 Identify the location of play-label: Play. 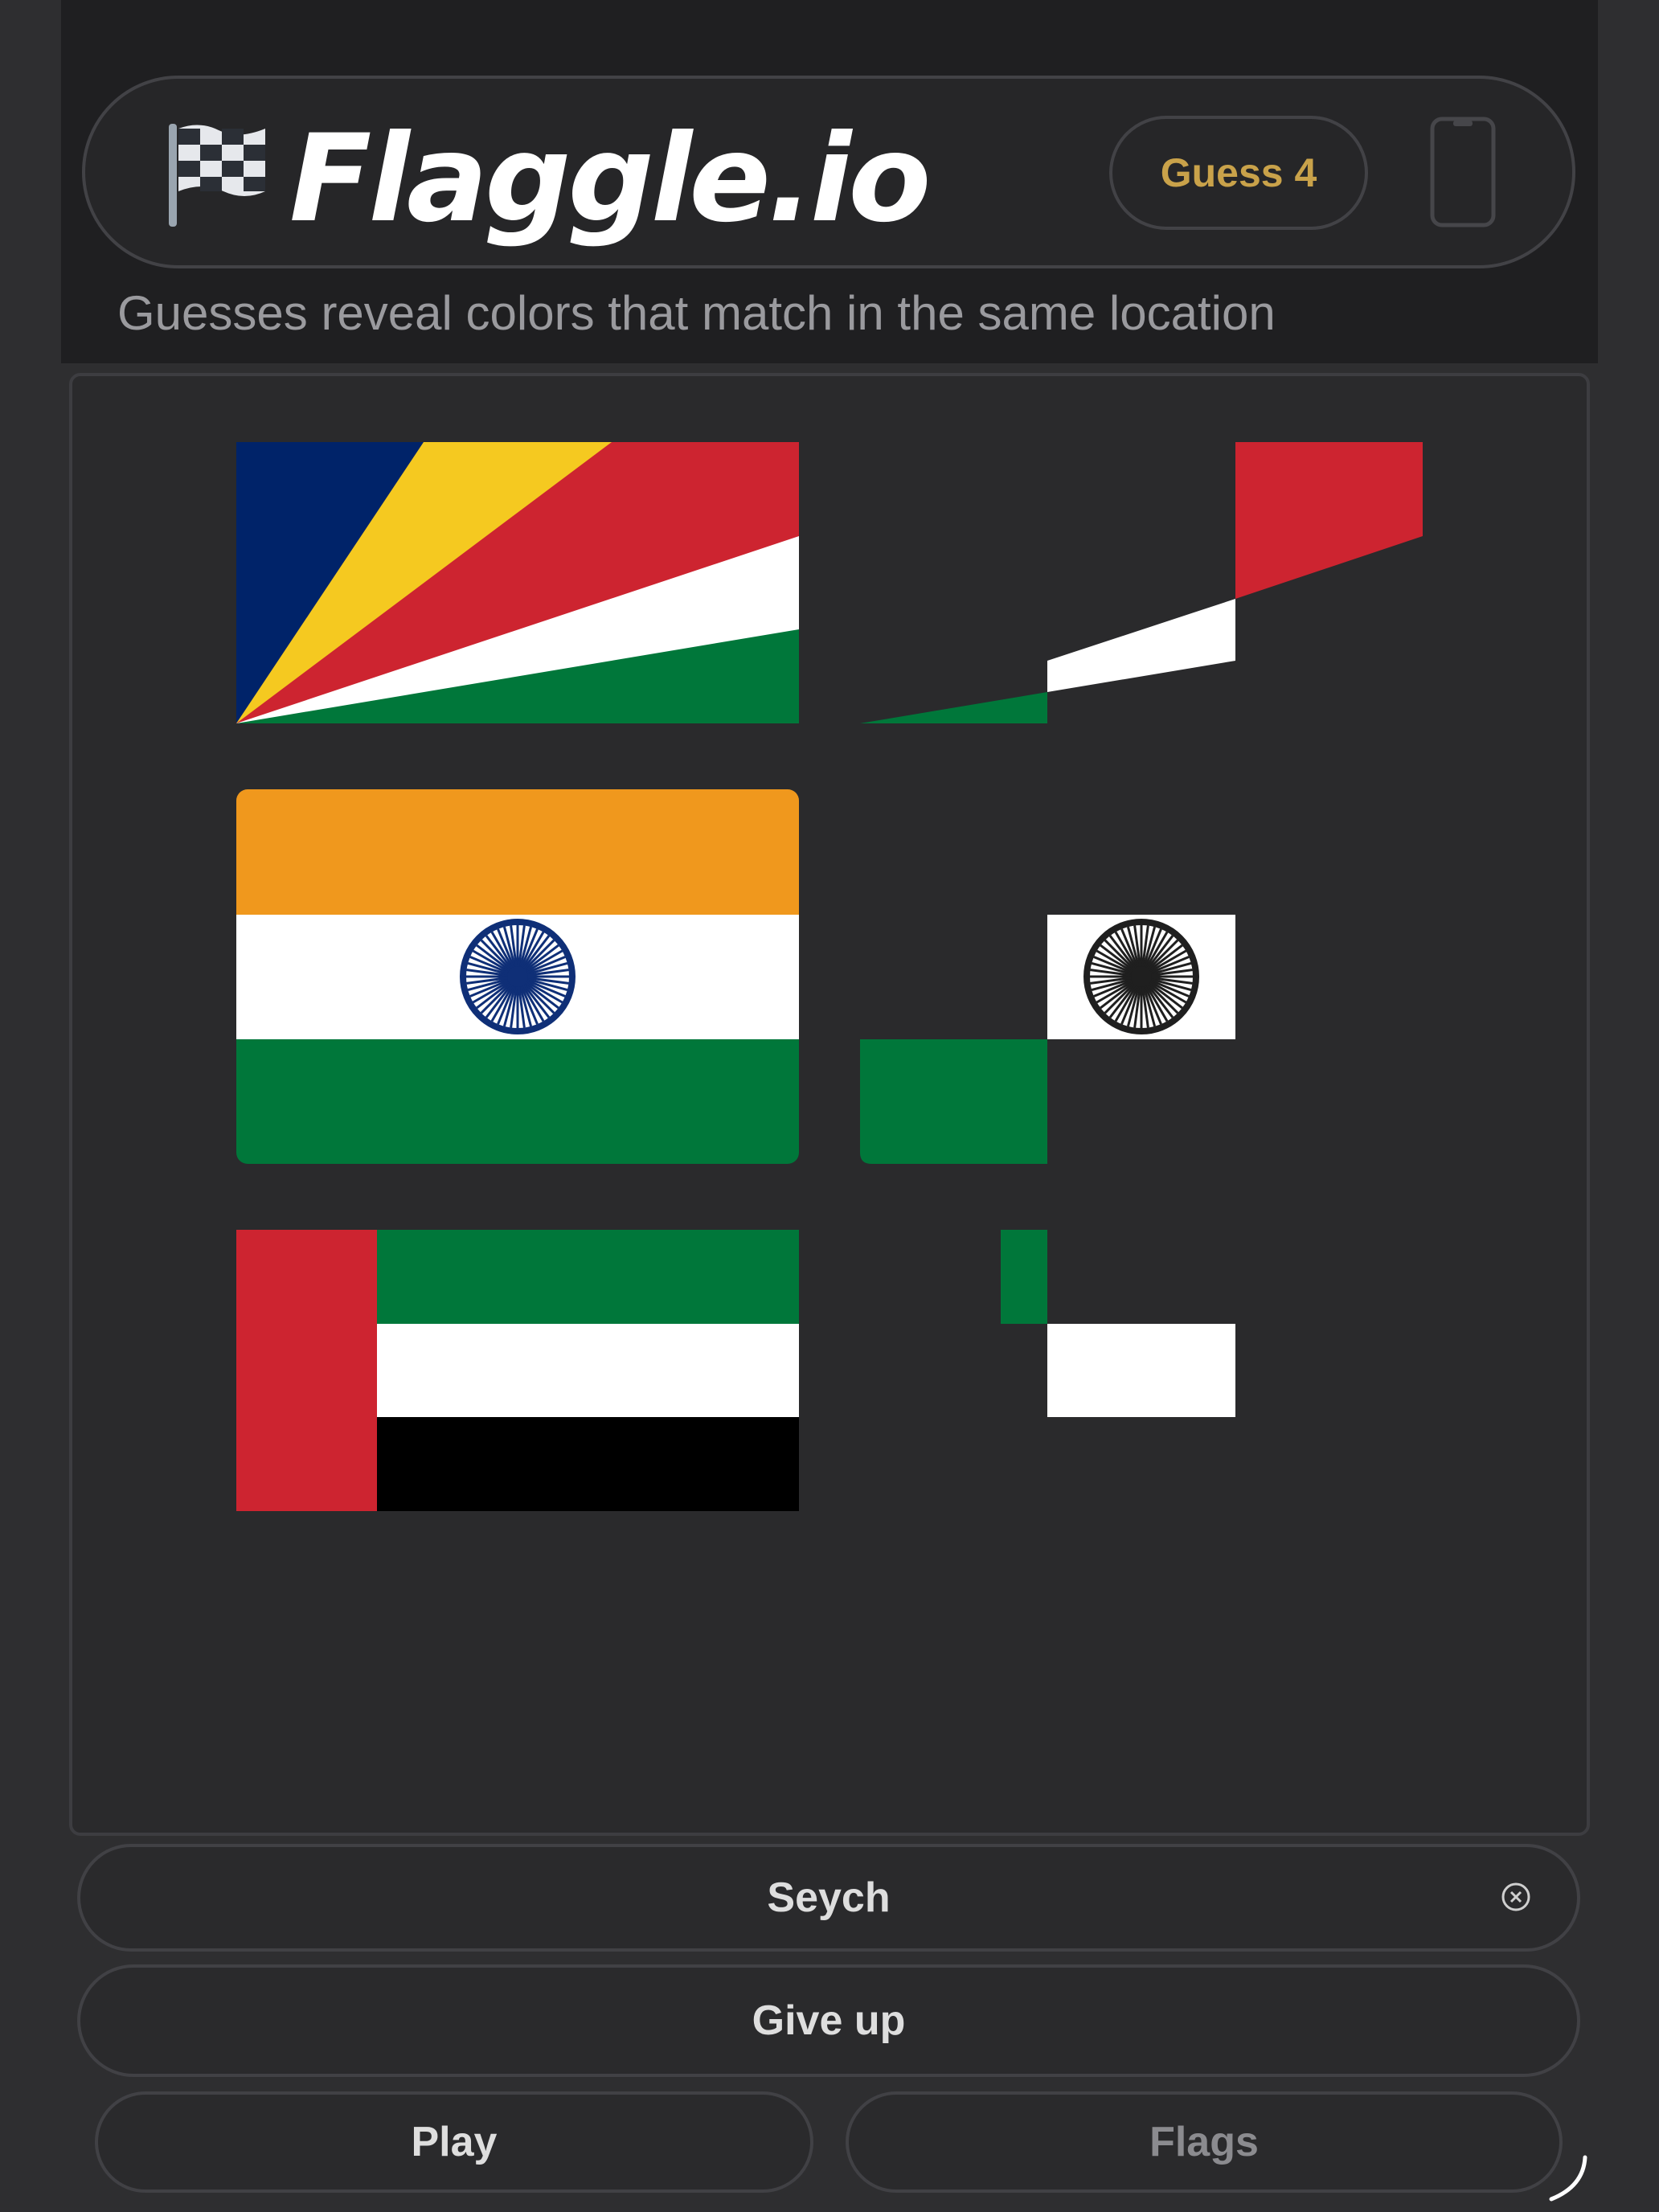
(454, 2142).